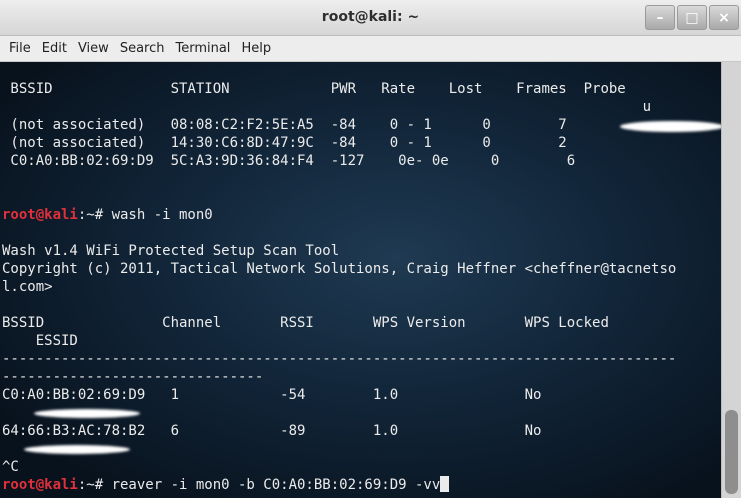  I want to click on menu-bar: File Edit View Search Terminal Help, so click(370, 49).